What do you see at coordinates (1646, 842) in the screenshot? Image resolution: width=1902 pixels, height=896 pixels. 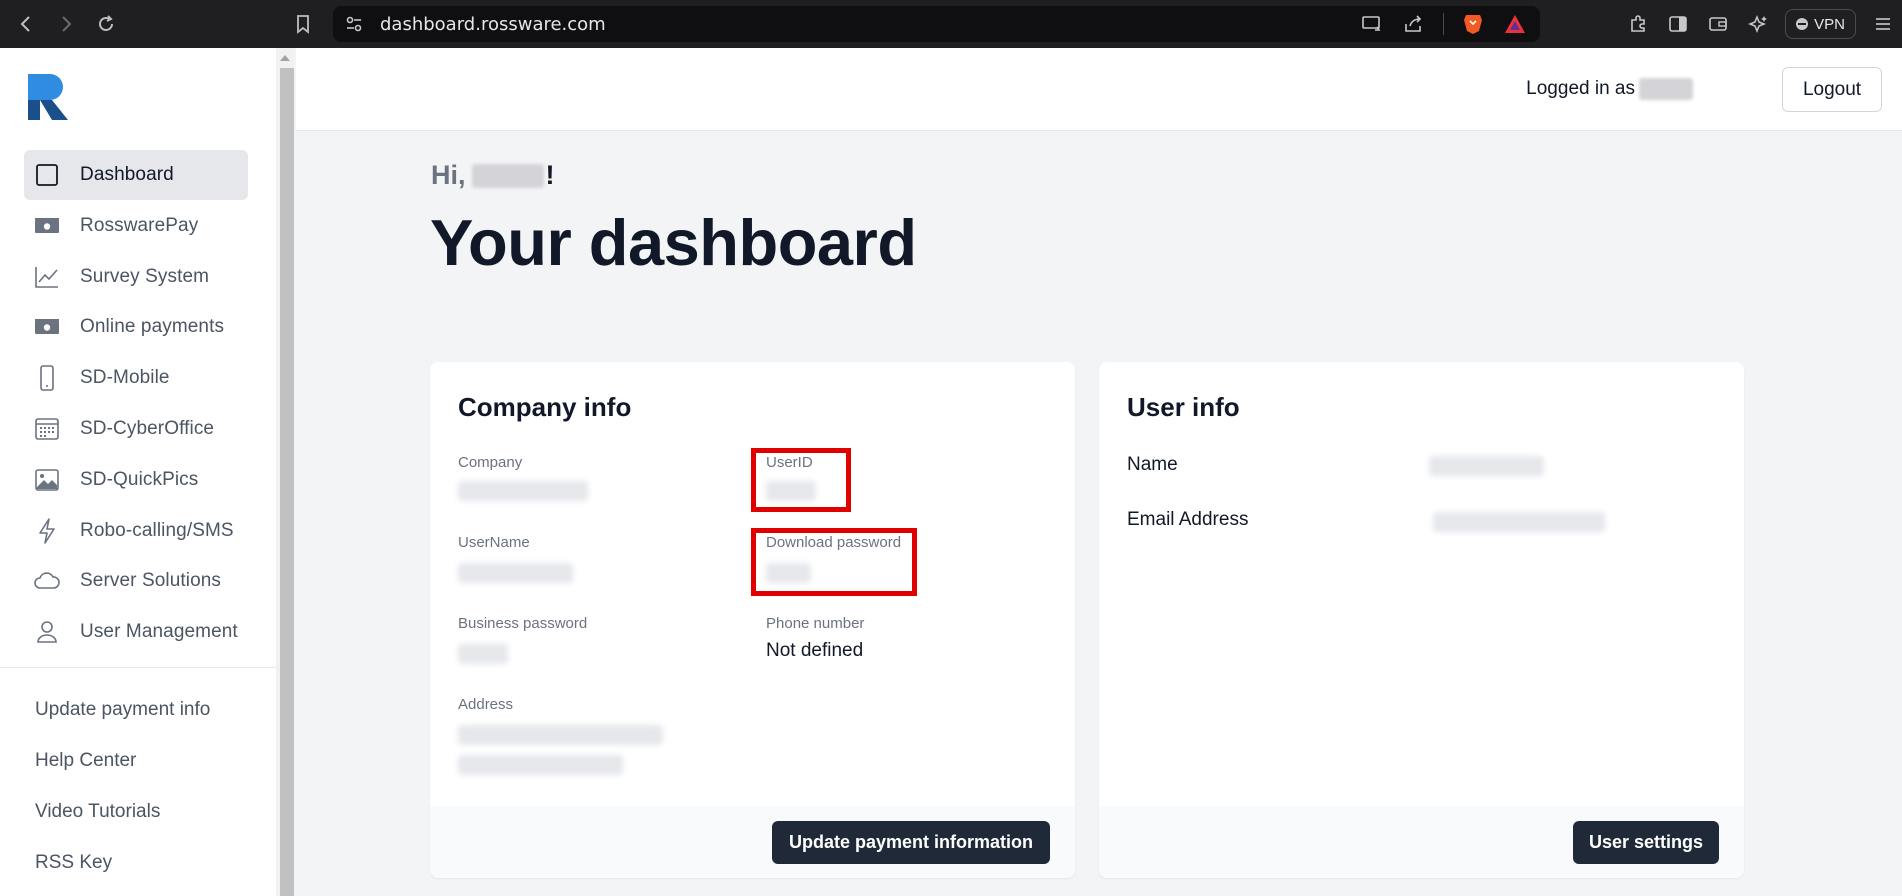 I see `user-settings-button: User settings` at bounding box center [1646, 842].